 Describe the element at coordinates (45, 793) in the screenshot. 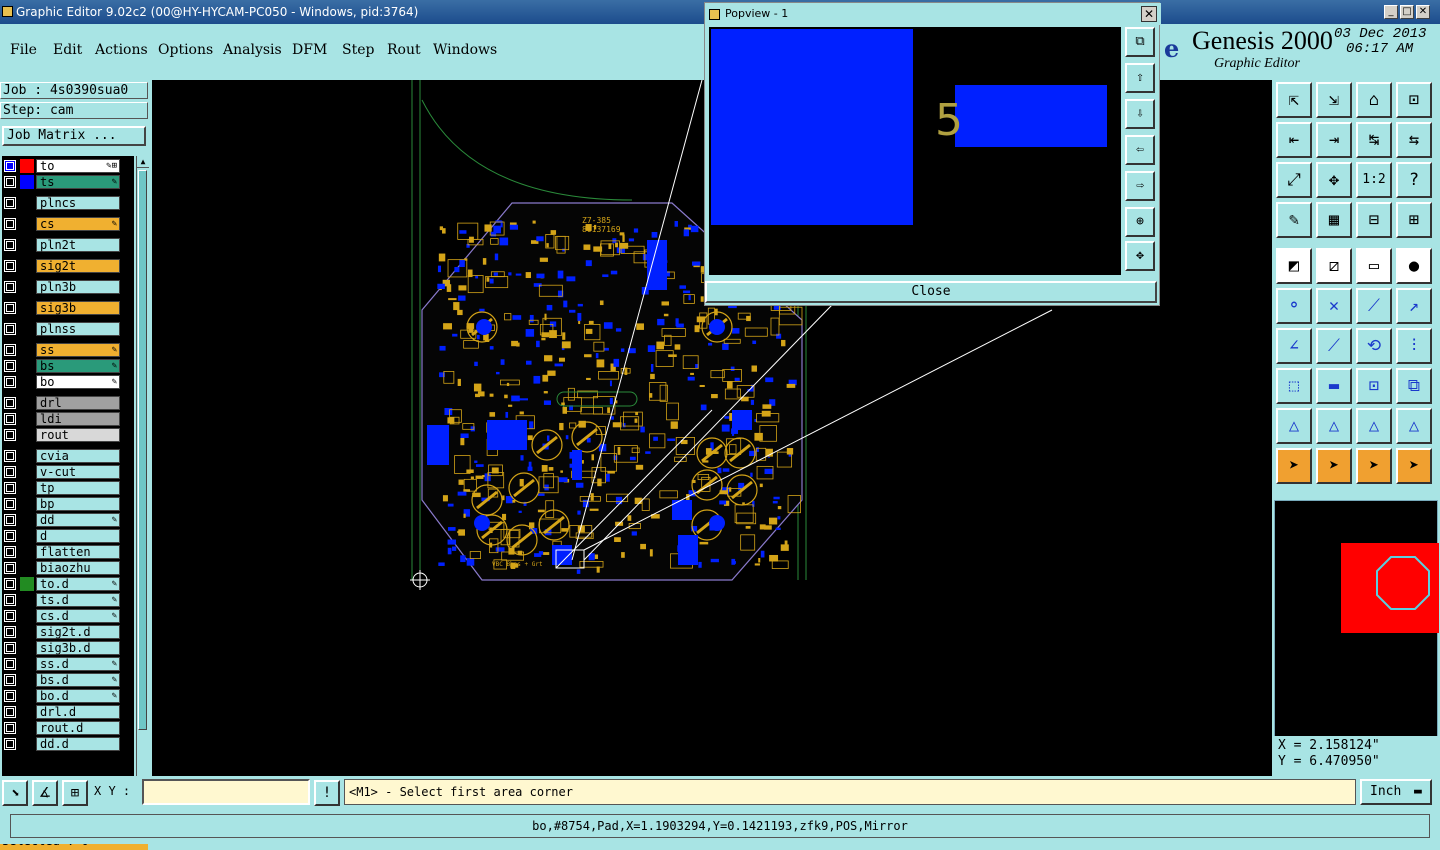

I see `snap-angle-icon: ∡` at that location.